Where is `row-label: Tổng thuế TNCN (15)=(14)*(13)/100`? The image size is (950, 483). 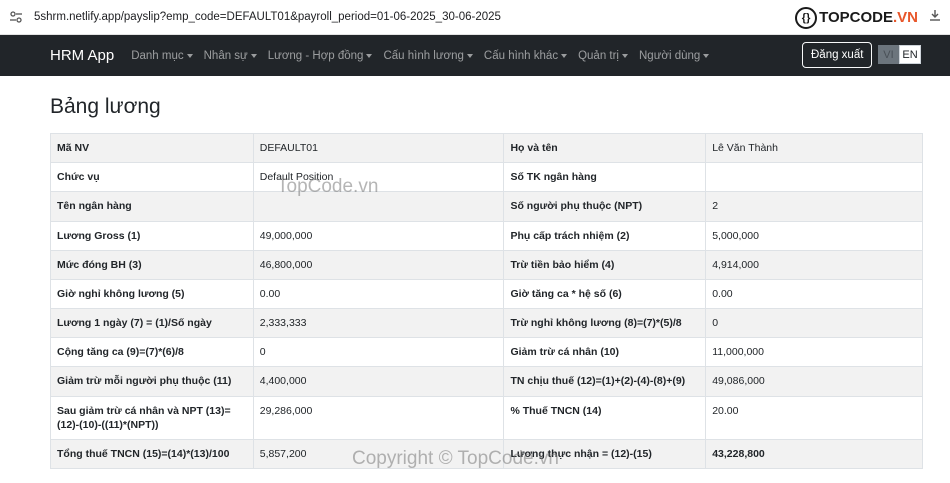 row-label: Tổng thuế TNCN (15)=(14)*(13)/100 is located at coordinates (152, 454).